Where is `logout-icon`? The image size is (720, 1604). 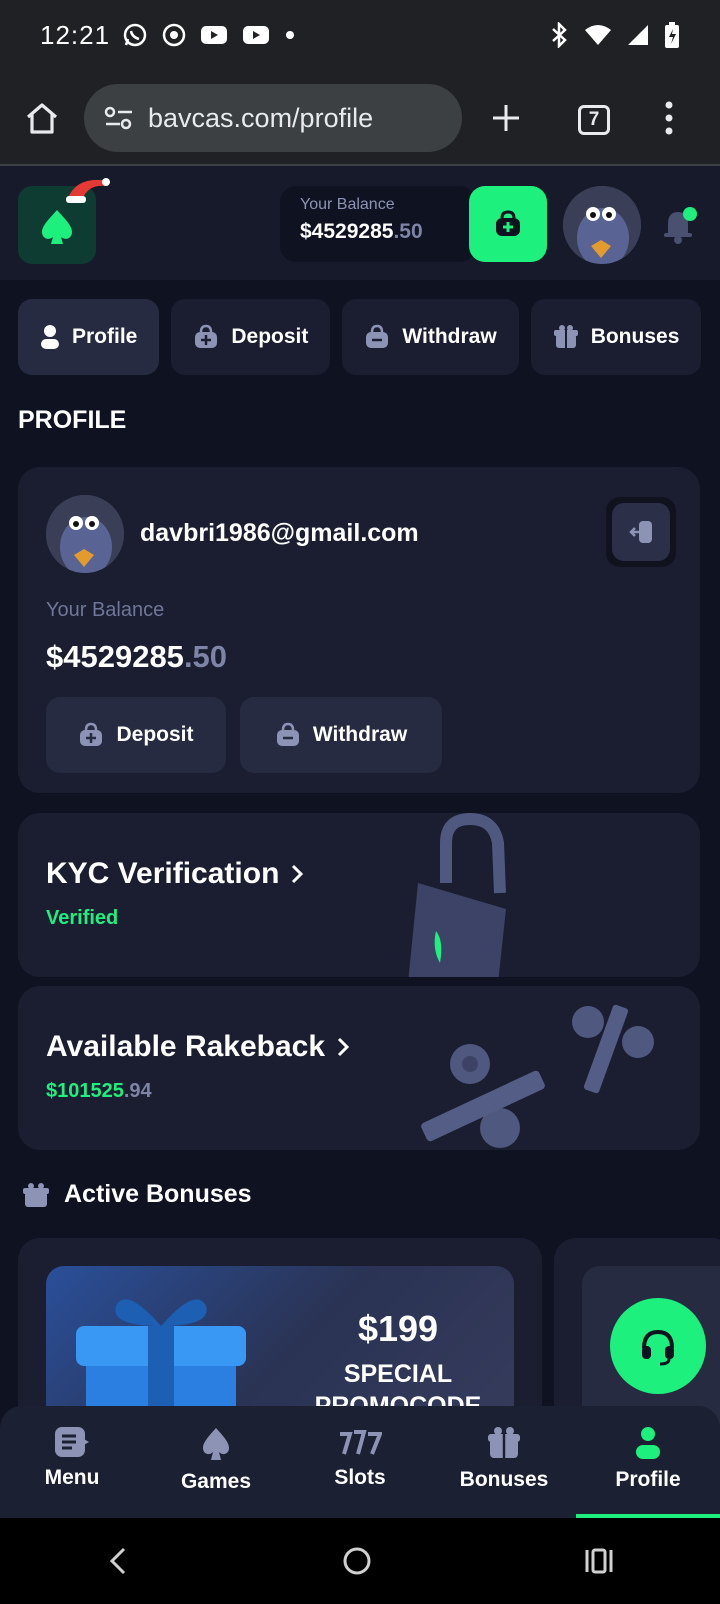
logout-icon is located at coordinates (640, 532).